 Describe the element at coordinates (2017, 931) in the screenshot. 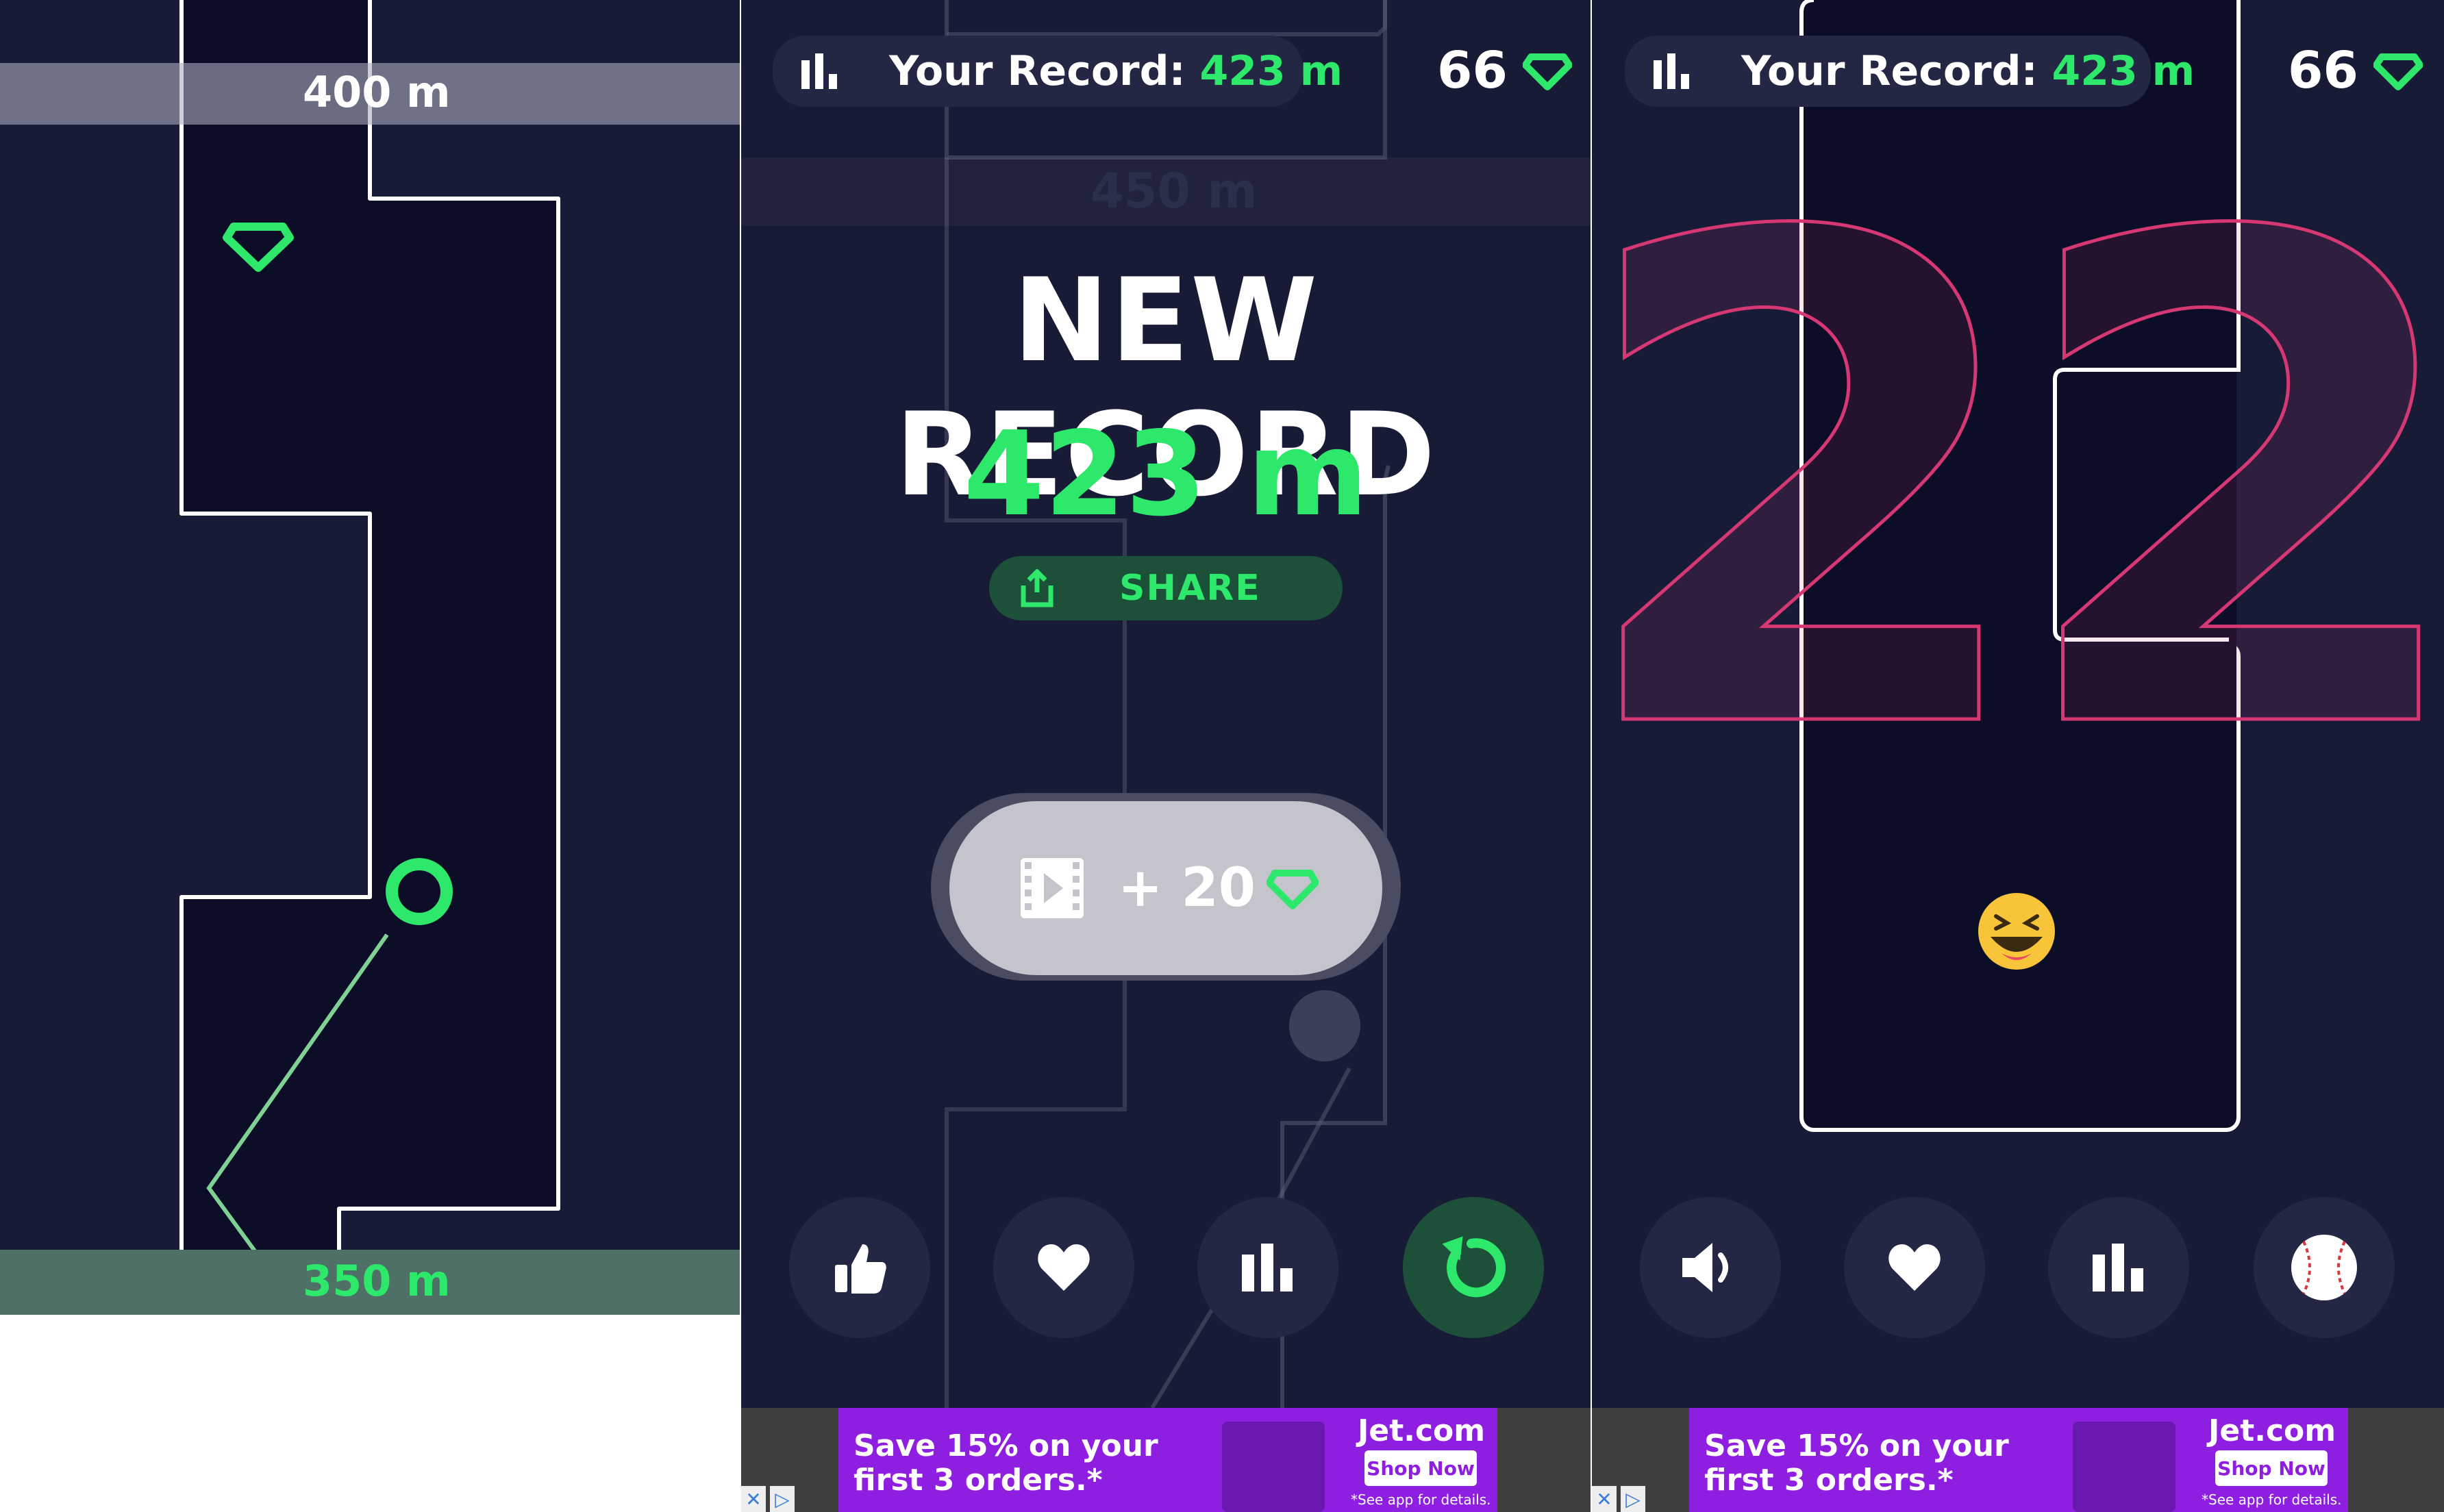

I see `laughing-face-icon` at that location.